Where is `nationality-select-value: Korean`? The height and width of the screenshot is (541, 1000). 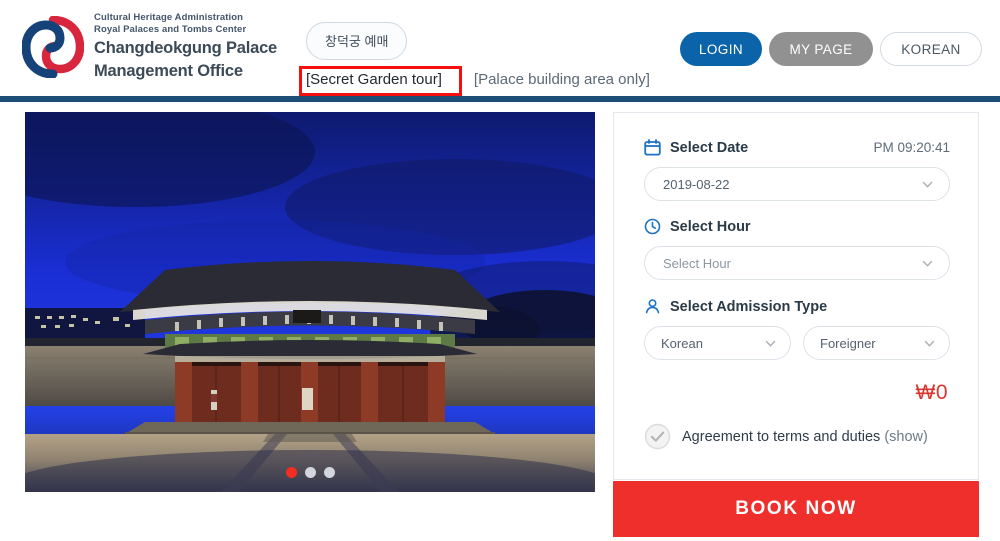
nationality-select-value: Korean is located at coordinates (682, 343).